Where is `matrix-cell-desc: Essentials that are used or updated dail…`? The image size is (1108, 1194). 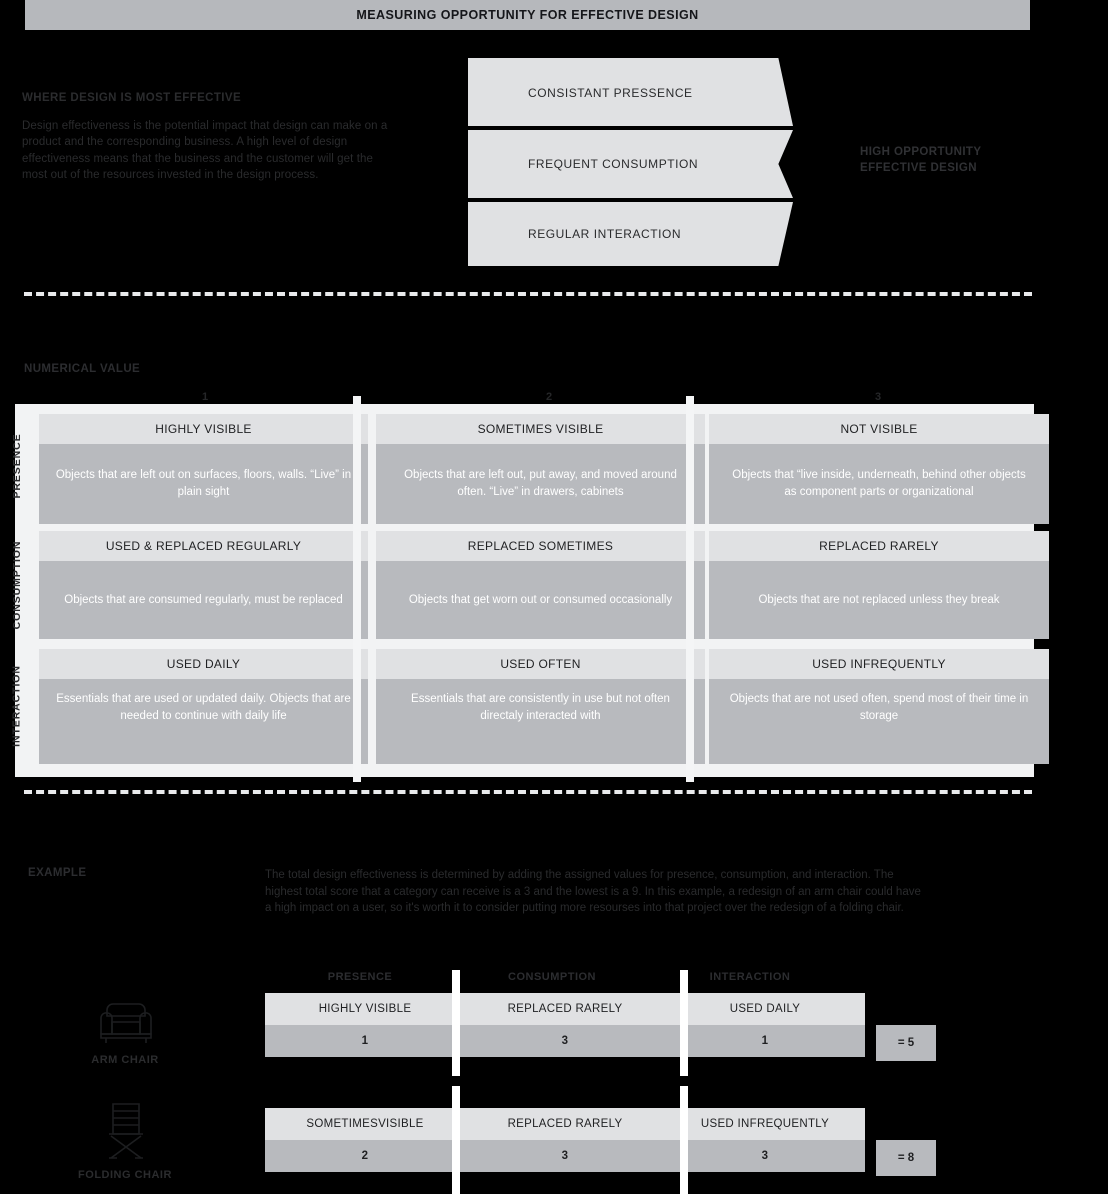
matrix-cell-desc: Essentials that are used or updated dail… is located at coordinates (203, 721).